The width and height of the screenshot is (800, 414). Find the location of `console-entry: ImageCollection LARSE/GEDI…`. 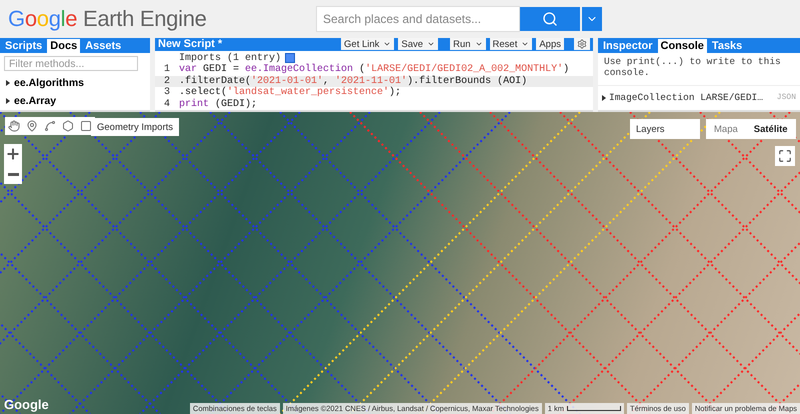

console-entry: ImageCollection LARSE/GEDI… is located at coordinates (686, 97).